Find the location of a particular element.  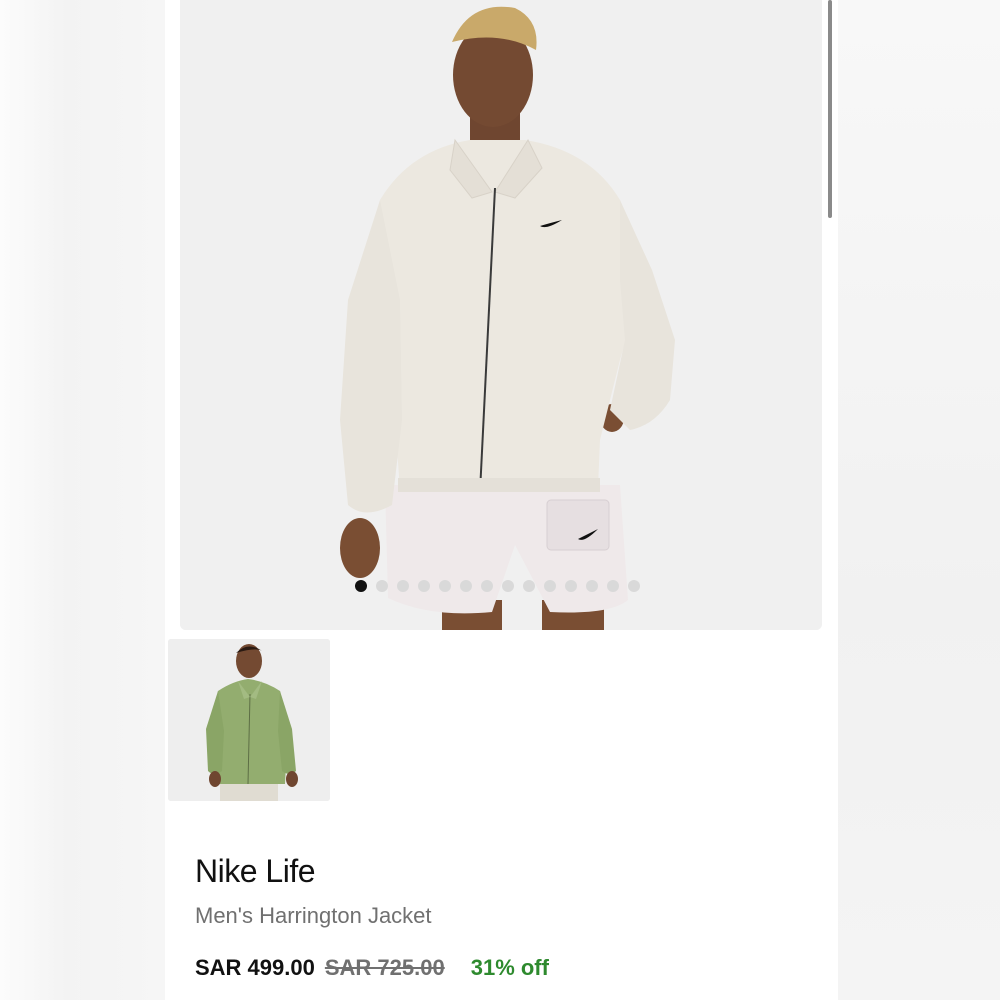

product-subtitle: Men's Harrington Jacket is located at coordinates (313, 915).